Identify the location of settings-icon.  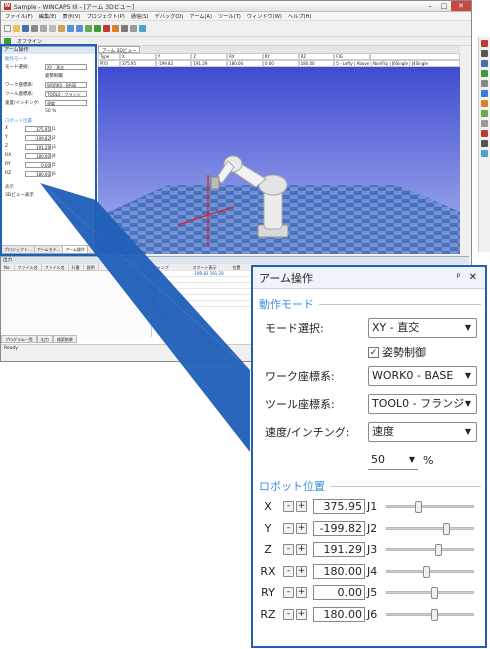
(133, 28).